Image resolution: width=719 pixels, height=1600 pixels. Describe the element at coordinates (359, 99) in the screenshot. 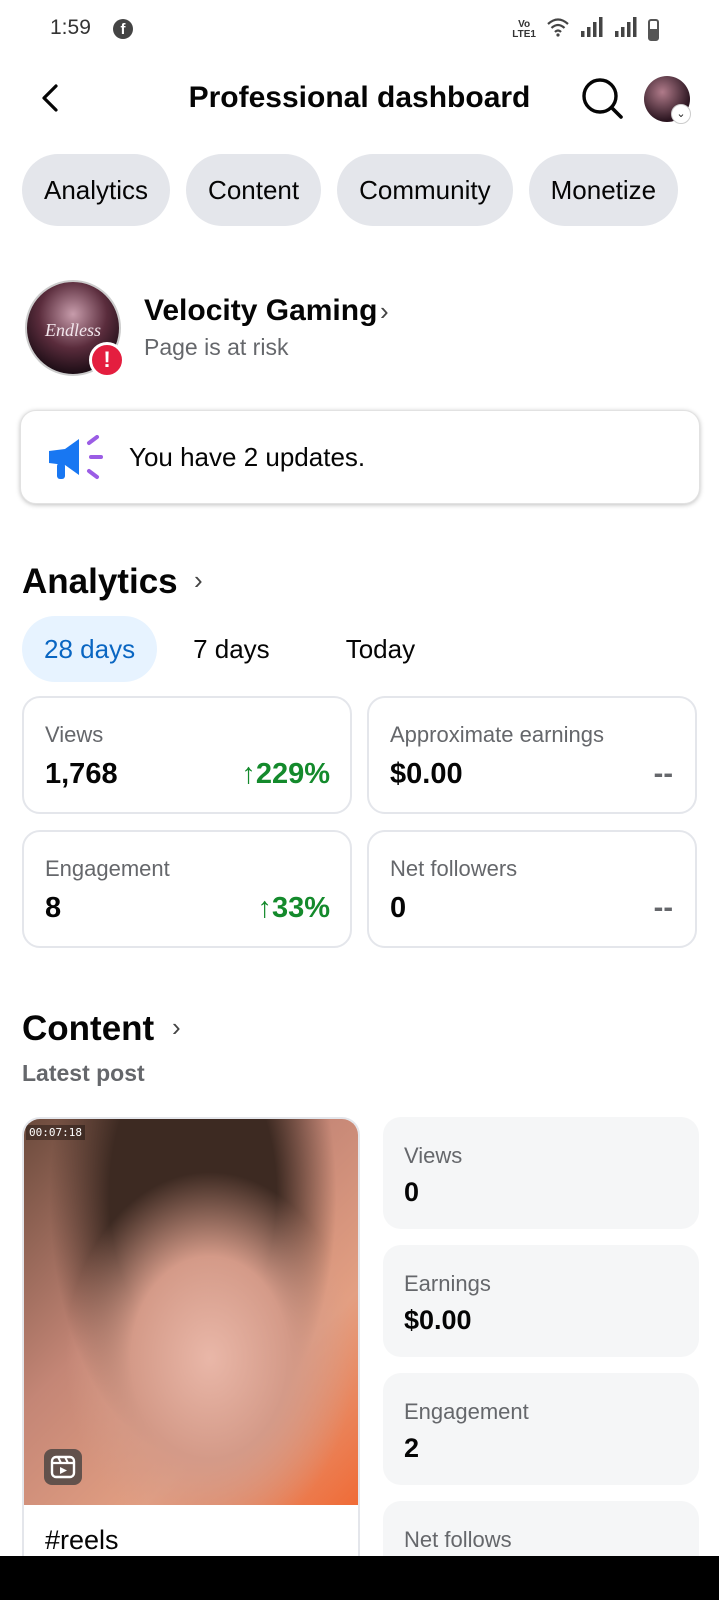

I see `app-header: Professional dashboard ⌄` at that location.